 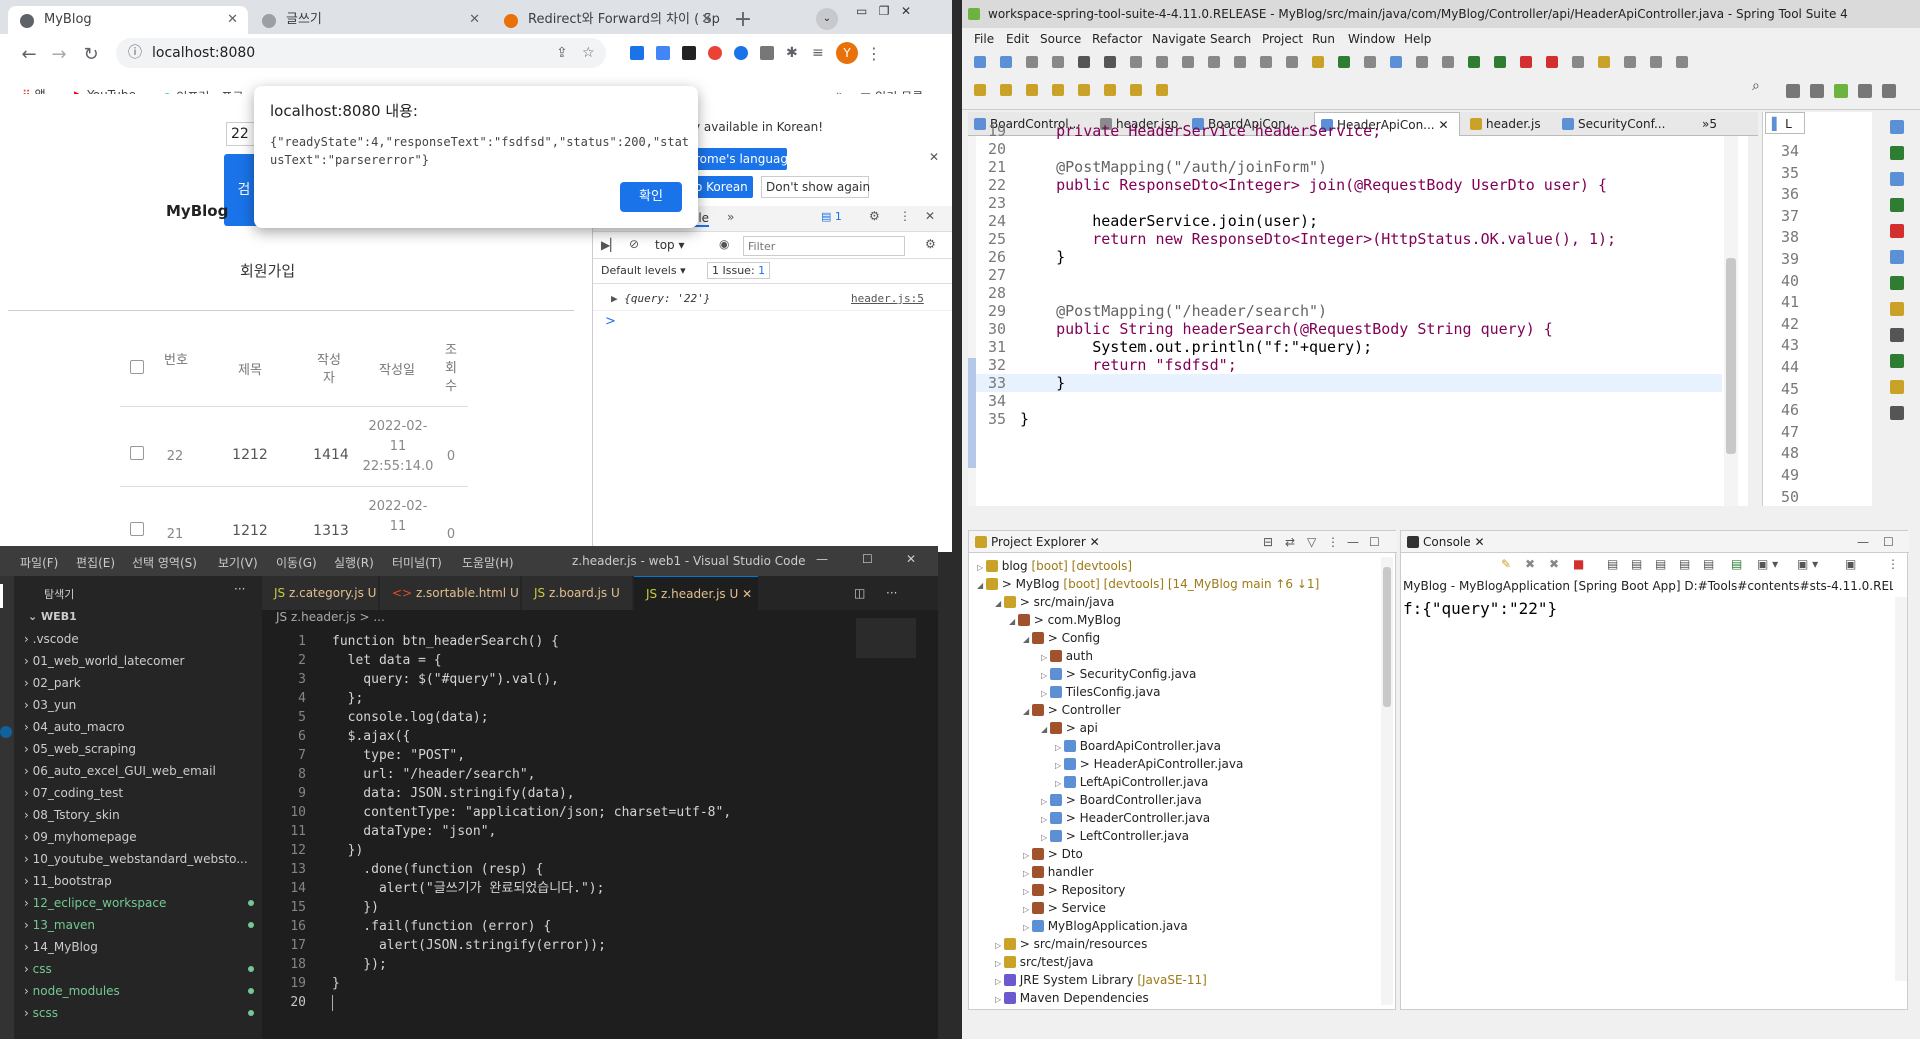 What do you see at coordinates (1044, 962) in the screenshot?
I see `tree-item: ▷ src/test/java` at bounding box center [1044, 962].